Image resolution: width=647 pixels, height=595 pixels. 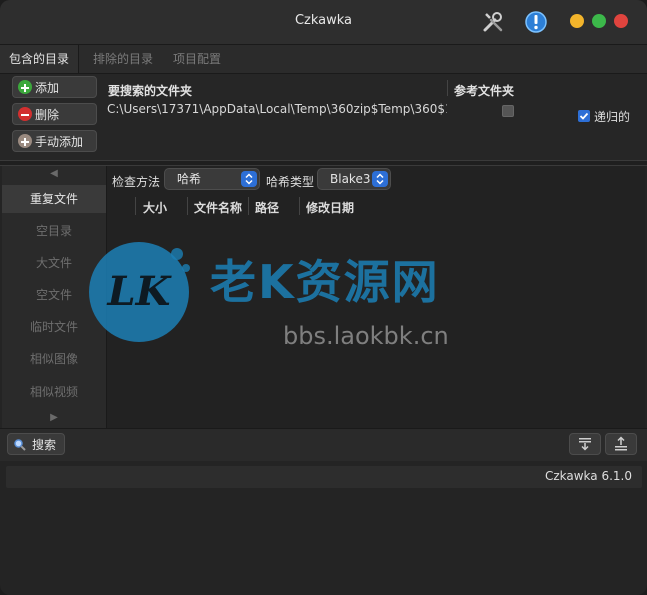 I want to click on title-bar: Czkawka, so click(x=323, y=22).